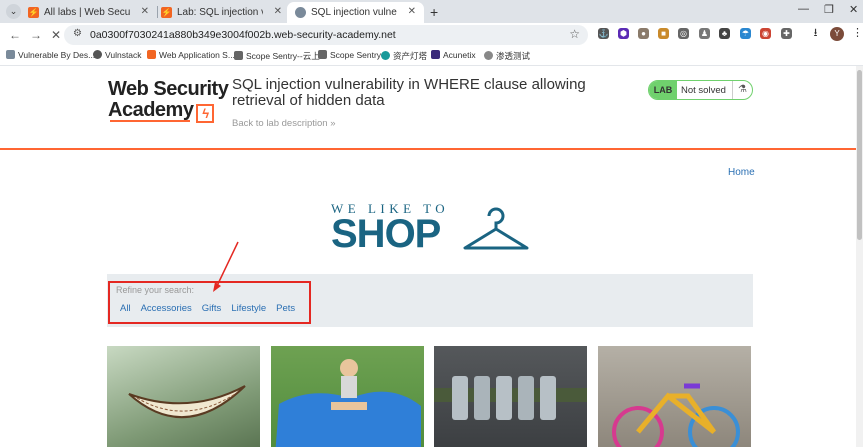 Image resolution: width=863 pixels, height=447 pixels. Describe the element at coordinates (786, 33) in the screenshot. I see `extensions-puzzle-icon: ✚` at that location.